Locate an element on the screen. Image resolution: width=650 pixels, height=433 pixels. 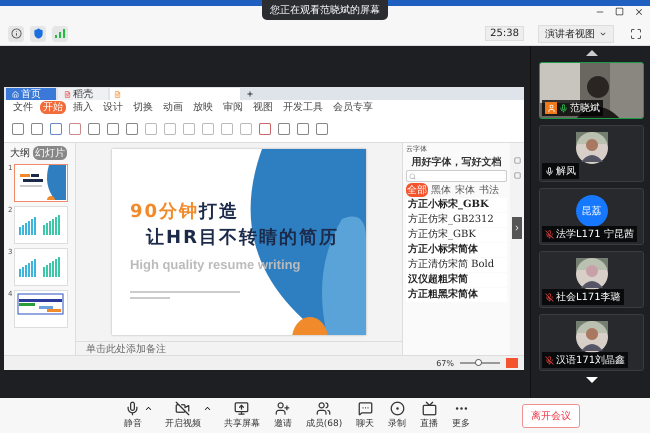
menu-tab: 视图 is located at coordinates (263, 107).